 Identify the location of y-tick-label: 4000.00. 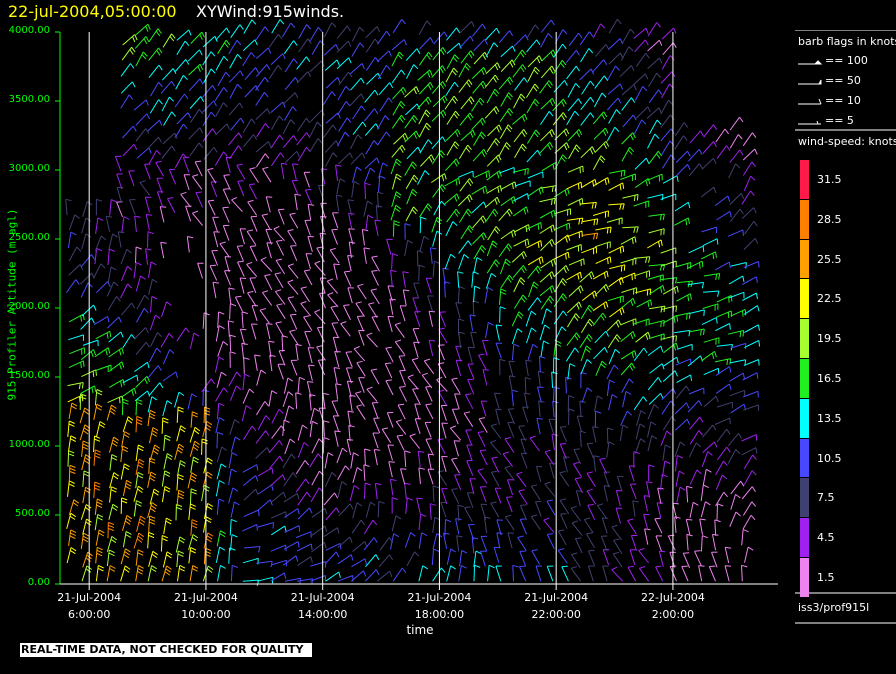
(29, 30).